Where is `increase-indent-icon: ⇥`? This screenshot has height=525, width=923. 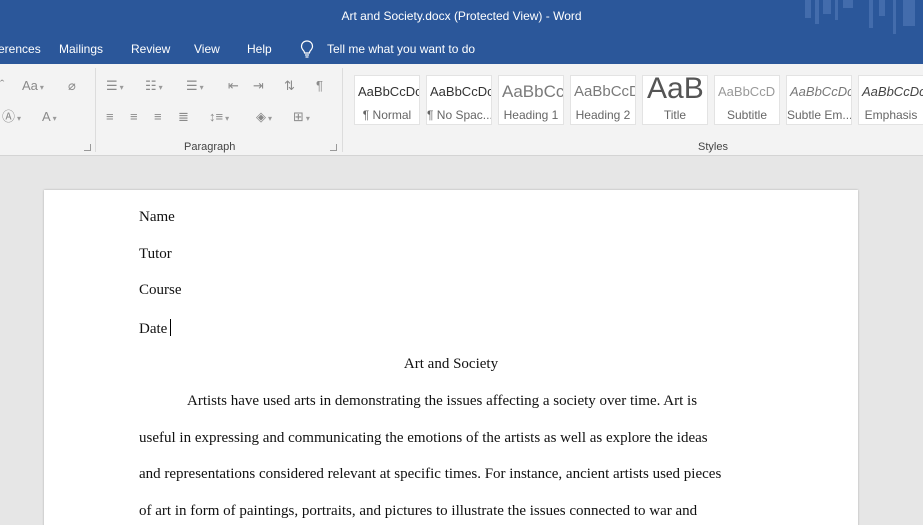
increase-indent-icon: ⇥ is located at coordinates (258, 86).